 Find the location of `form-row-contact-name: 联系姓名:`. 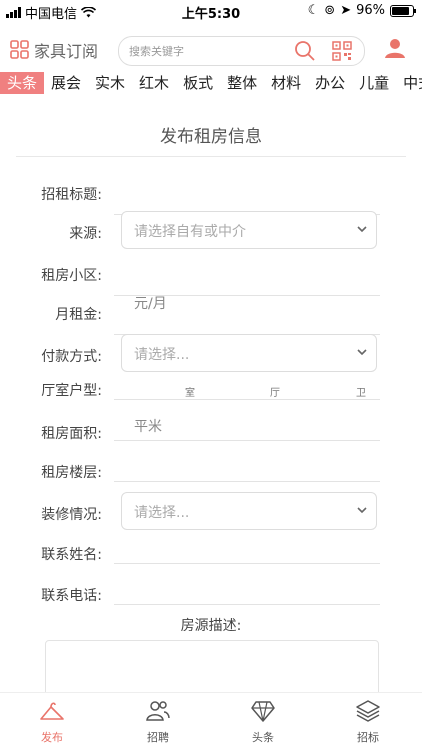

form-row-contact-name: 联系姓名: is located at coordinates (211, 562).